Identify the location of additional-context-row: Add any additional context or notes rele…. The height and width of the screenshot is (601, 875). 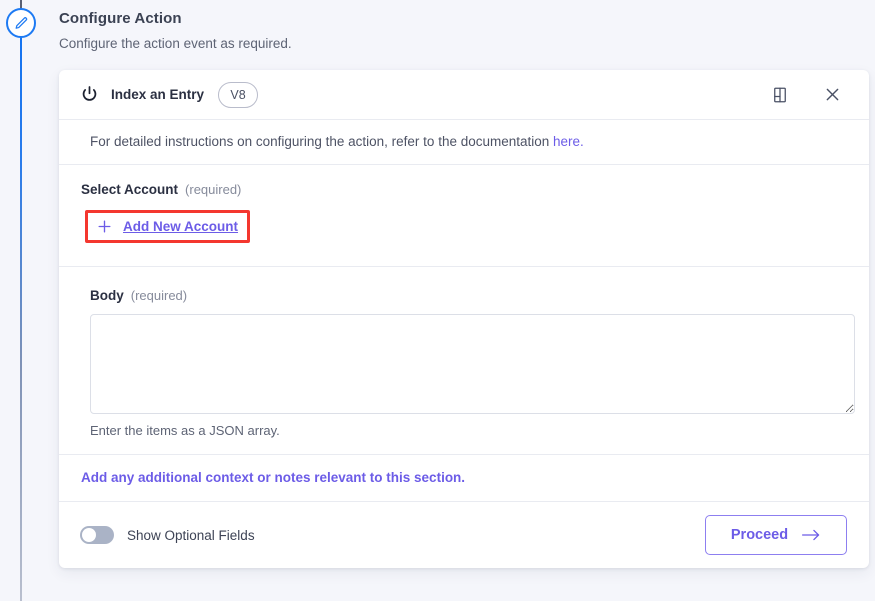
(464, 478).